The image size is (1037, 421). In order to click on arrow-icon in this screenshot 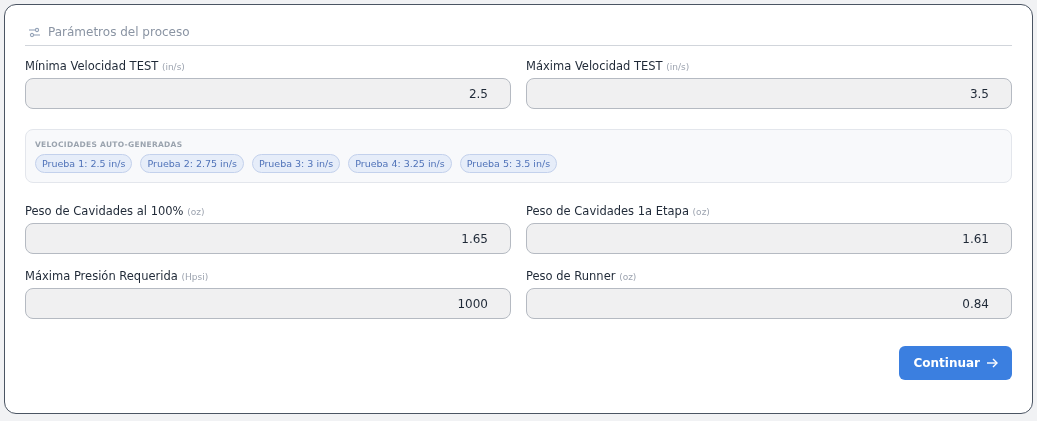, I will do `click(992, 363)`.